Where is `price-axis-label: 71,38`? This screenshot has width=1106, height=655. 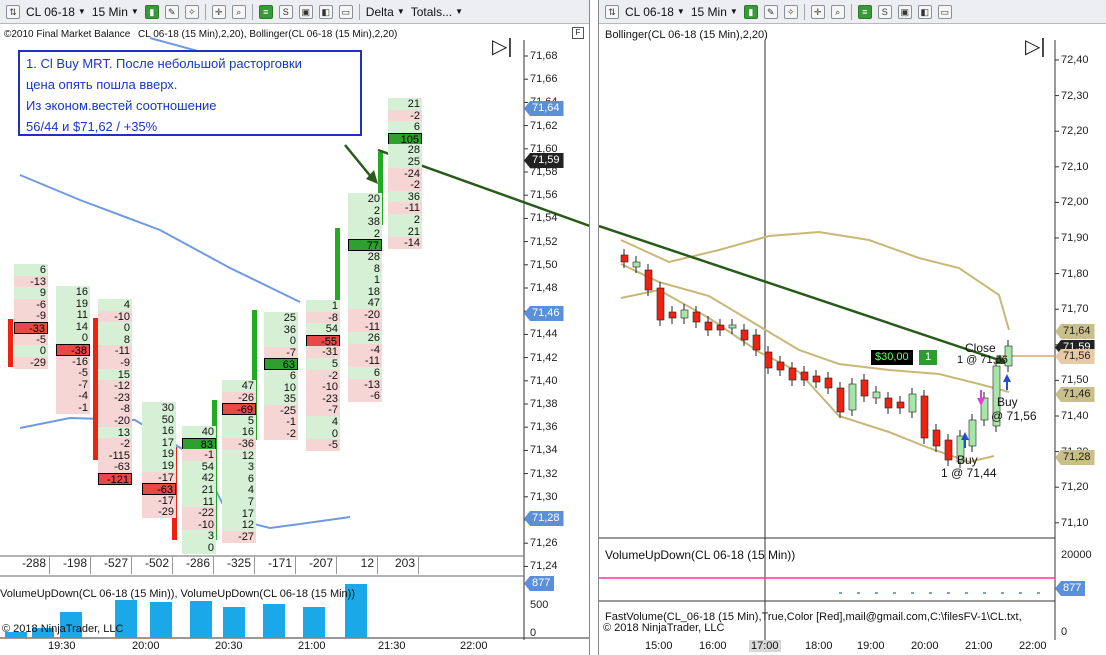 price-axis-label: 71,38 is located at coordinates (544, 404).